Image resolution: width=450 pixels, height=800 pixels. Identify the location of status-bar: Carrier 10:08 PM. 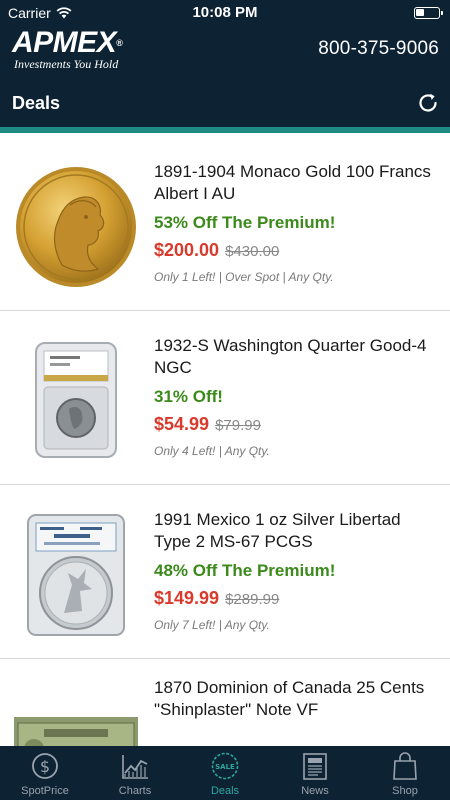
(225, 13).